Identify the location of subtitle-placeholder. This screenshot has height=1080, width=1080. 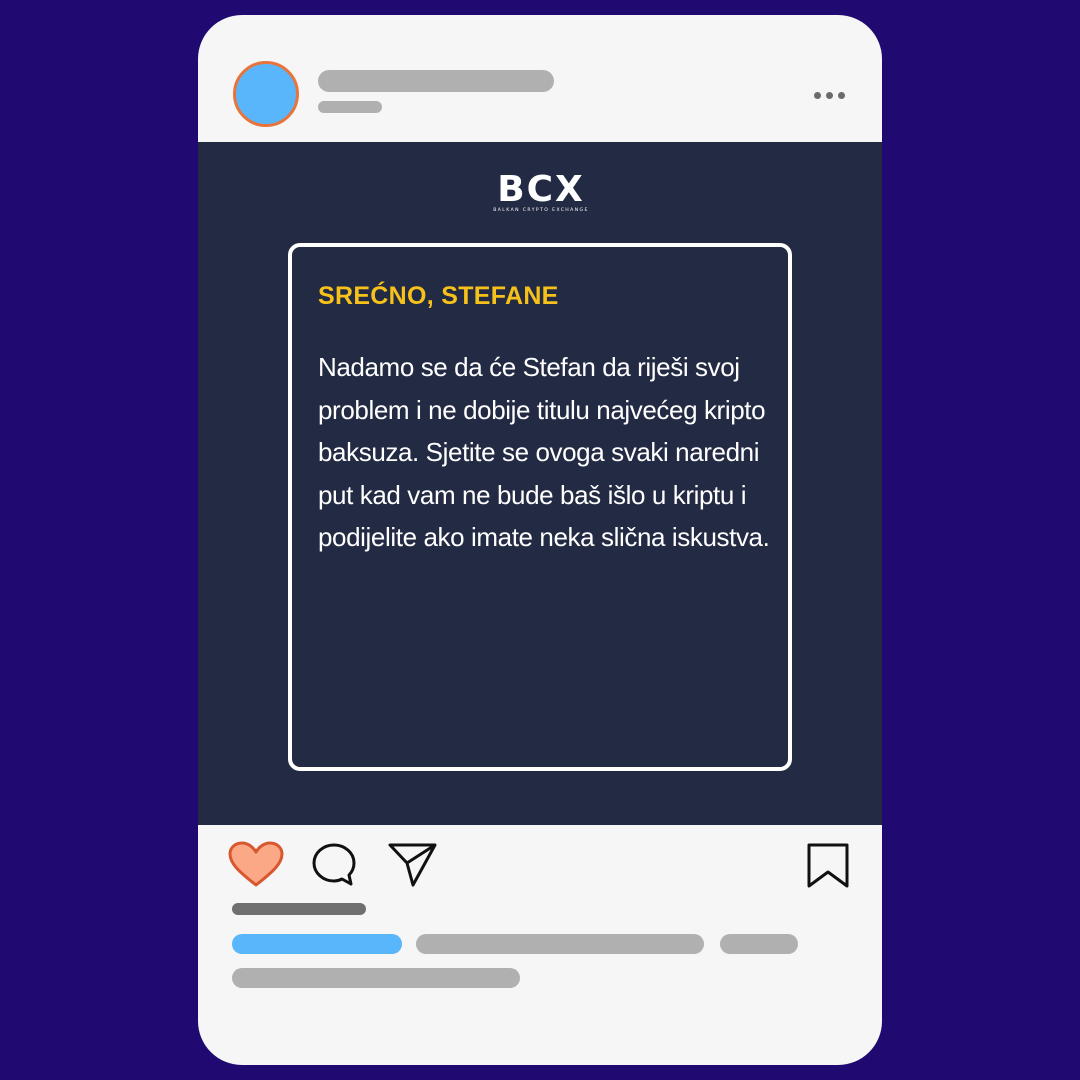
(350, 107).